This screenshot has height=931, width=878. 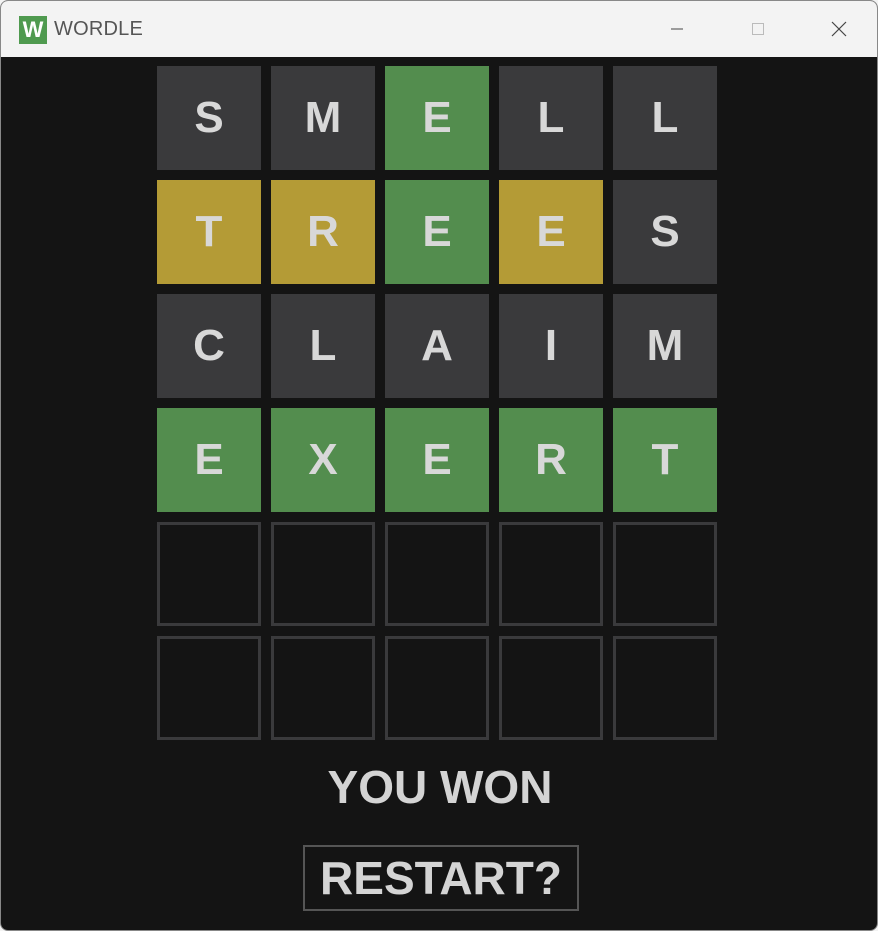 I want to click on result-message: YOU WON, so click(x=440, y=787).